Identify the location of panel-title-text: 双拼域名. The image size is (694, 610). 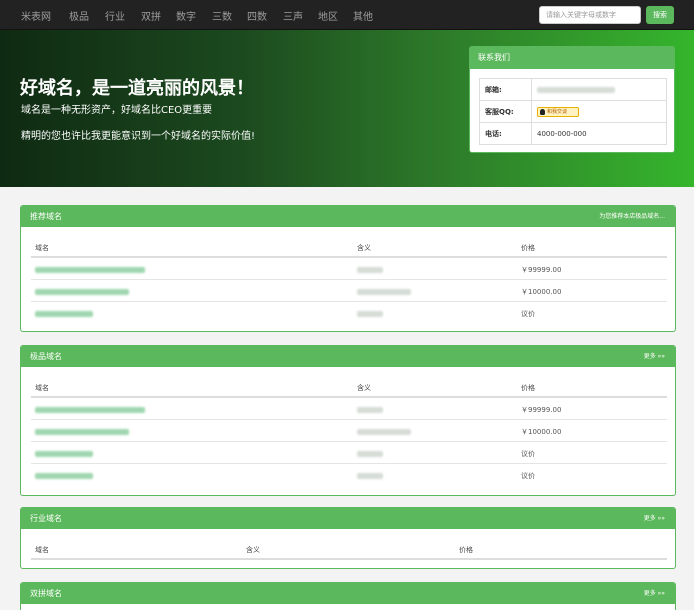
(46, 593).